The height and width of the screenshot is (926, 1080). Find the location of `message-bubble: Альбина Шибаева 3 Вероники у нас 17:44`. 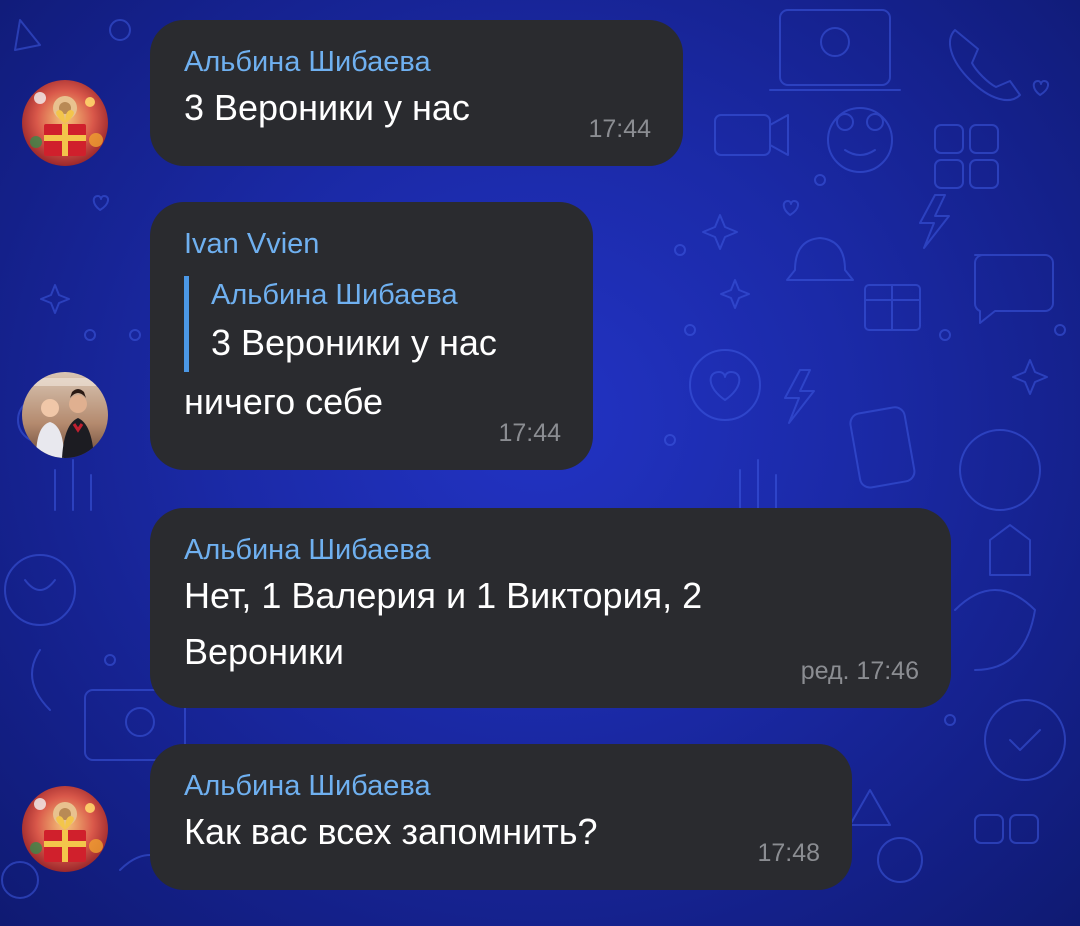

message-bubble: Альбина Шибаева 3 Вероники у нас 17:44 is located at coordinates (416, 93).